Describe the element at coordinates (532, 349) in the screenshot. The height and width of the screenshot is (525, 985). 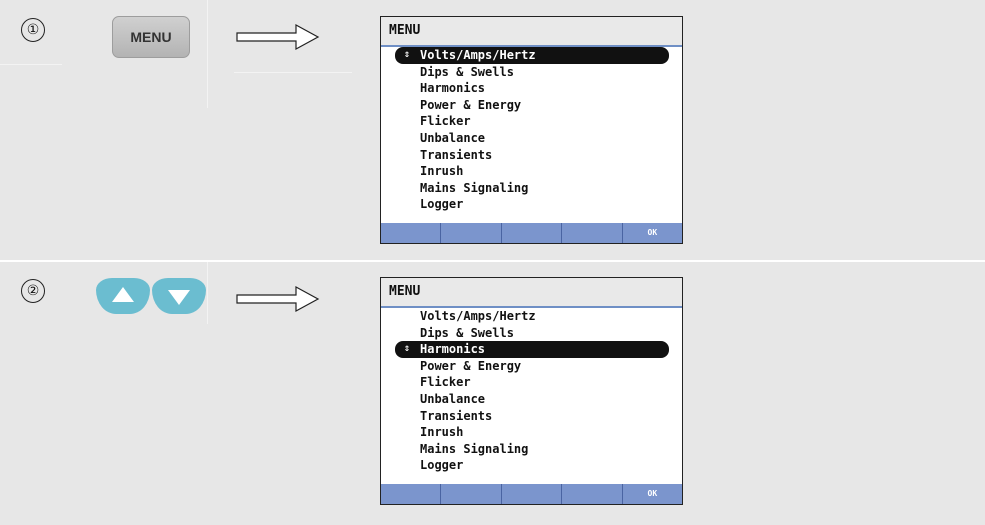
I see `menu-item: ⇕ Harmonics` at that location.